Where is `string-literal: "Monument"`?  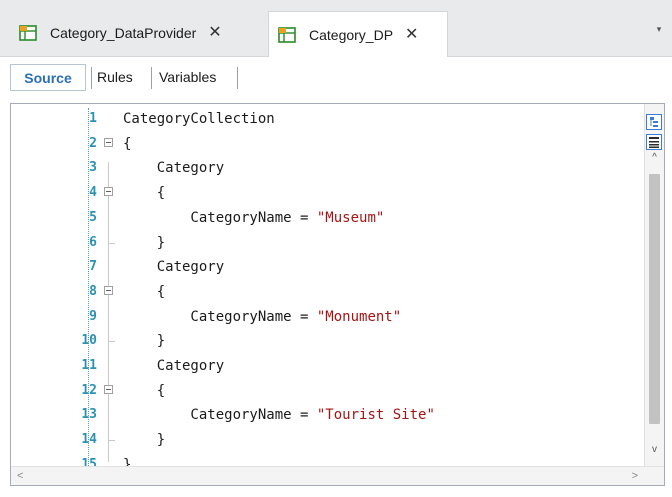
string-literal: "Monument" is located at coordinates (359, 316).